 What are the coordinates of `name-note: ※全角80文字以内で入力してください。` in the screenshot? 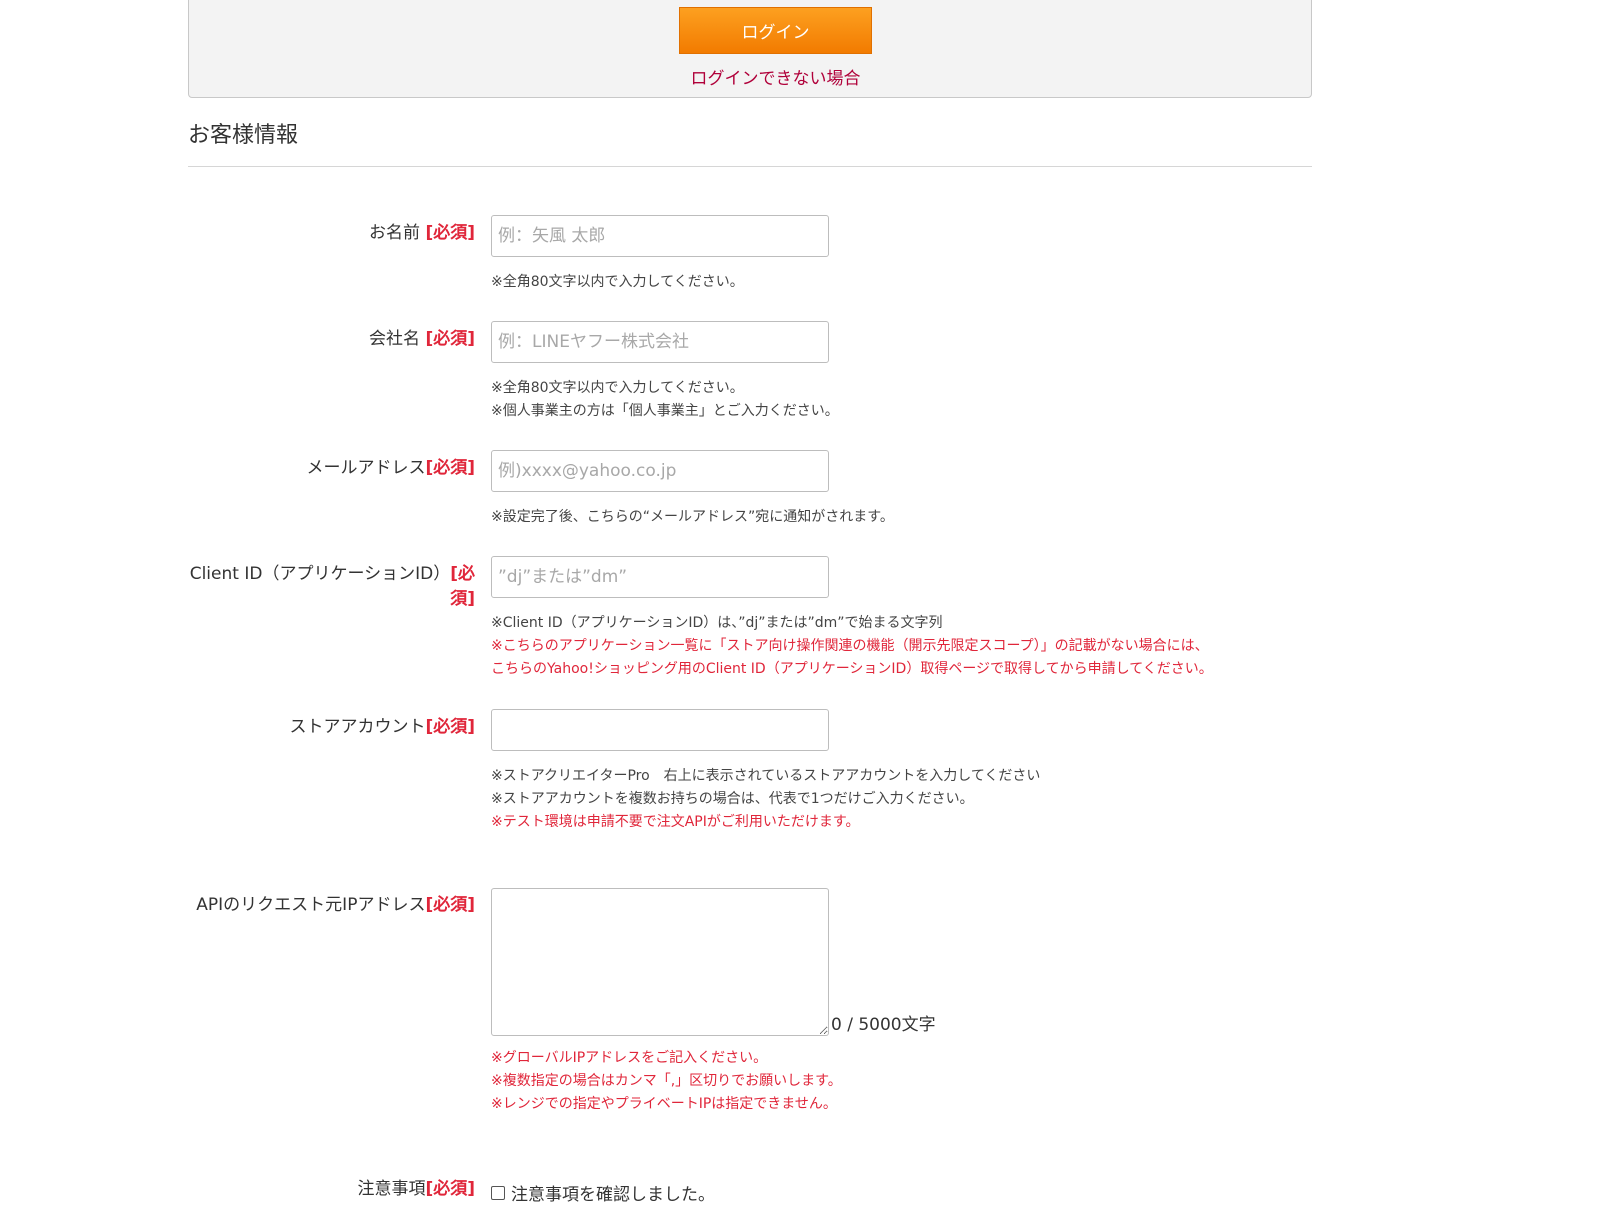 It's located at (617, 282).